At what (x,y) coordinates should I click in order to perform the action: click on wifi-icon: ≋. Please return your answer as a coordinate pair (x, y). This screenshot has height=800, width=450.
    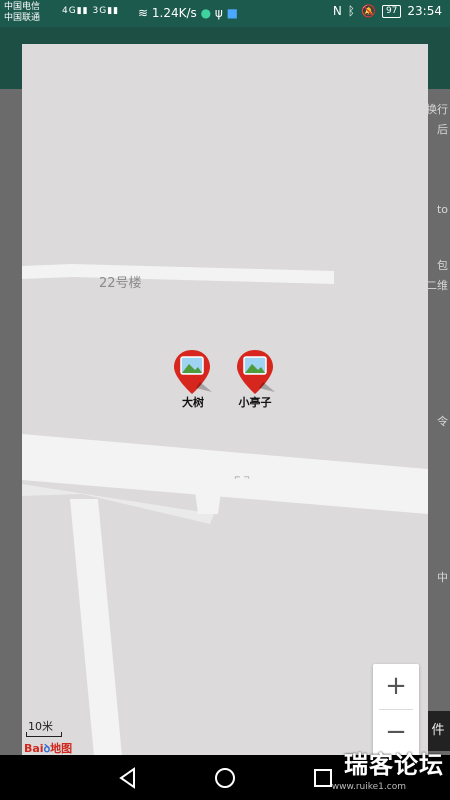
    Looking at the image, I should click on (143, 13).